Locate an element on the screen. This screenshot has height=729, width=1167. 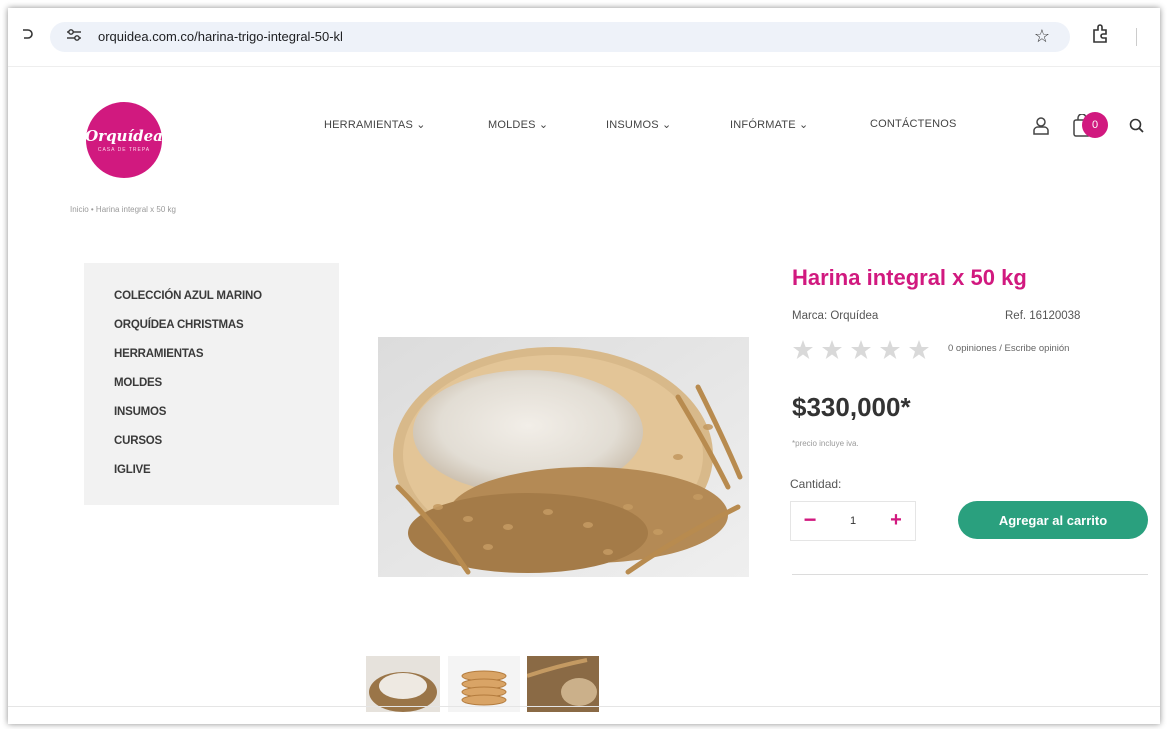
sidebar-item-herramientas: HERRAMIENTAS is located at coordinates (188, 361).